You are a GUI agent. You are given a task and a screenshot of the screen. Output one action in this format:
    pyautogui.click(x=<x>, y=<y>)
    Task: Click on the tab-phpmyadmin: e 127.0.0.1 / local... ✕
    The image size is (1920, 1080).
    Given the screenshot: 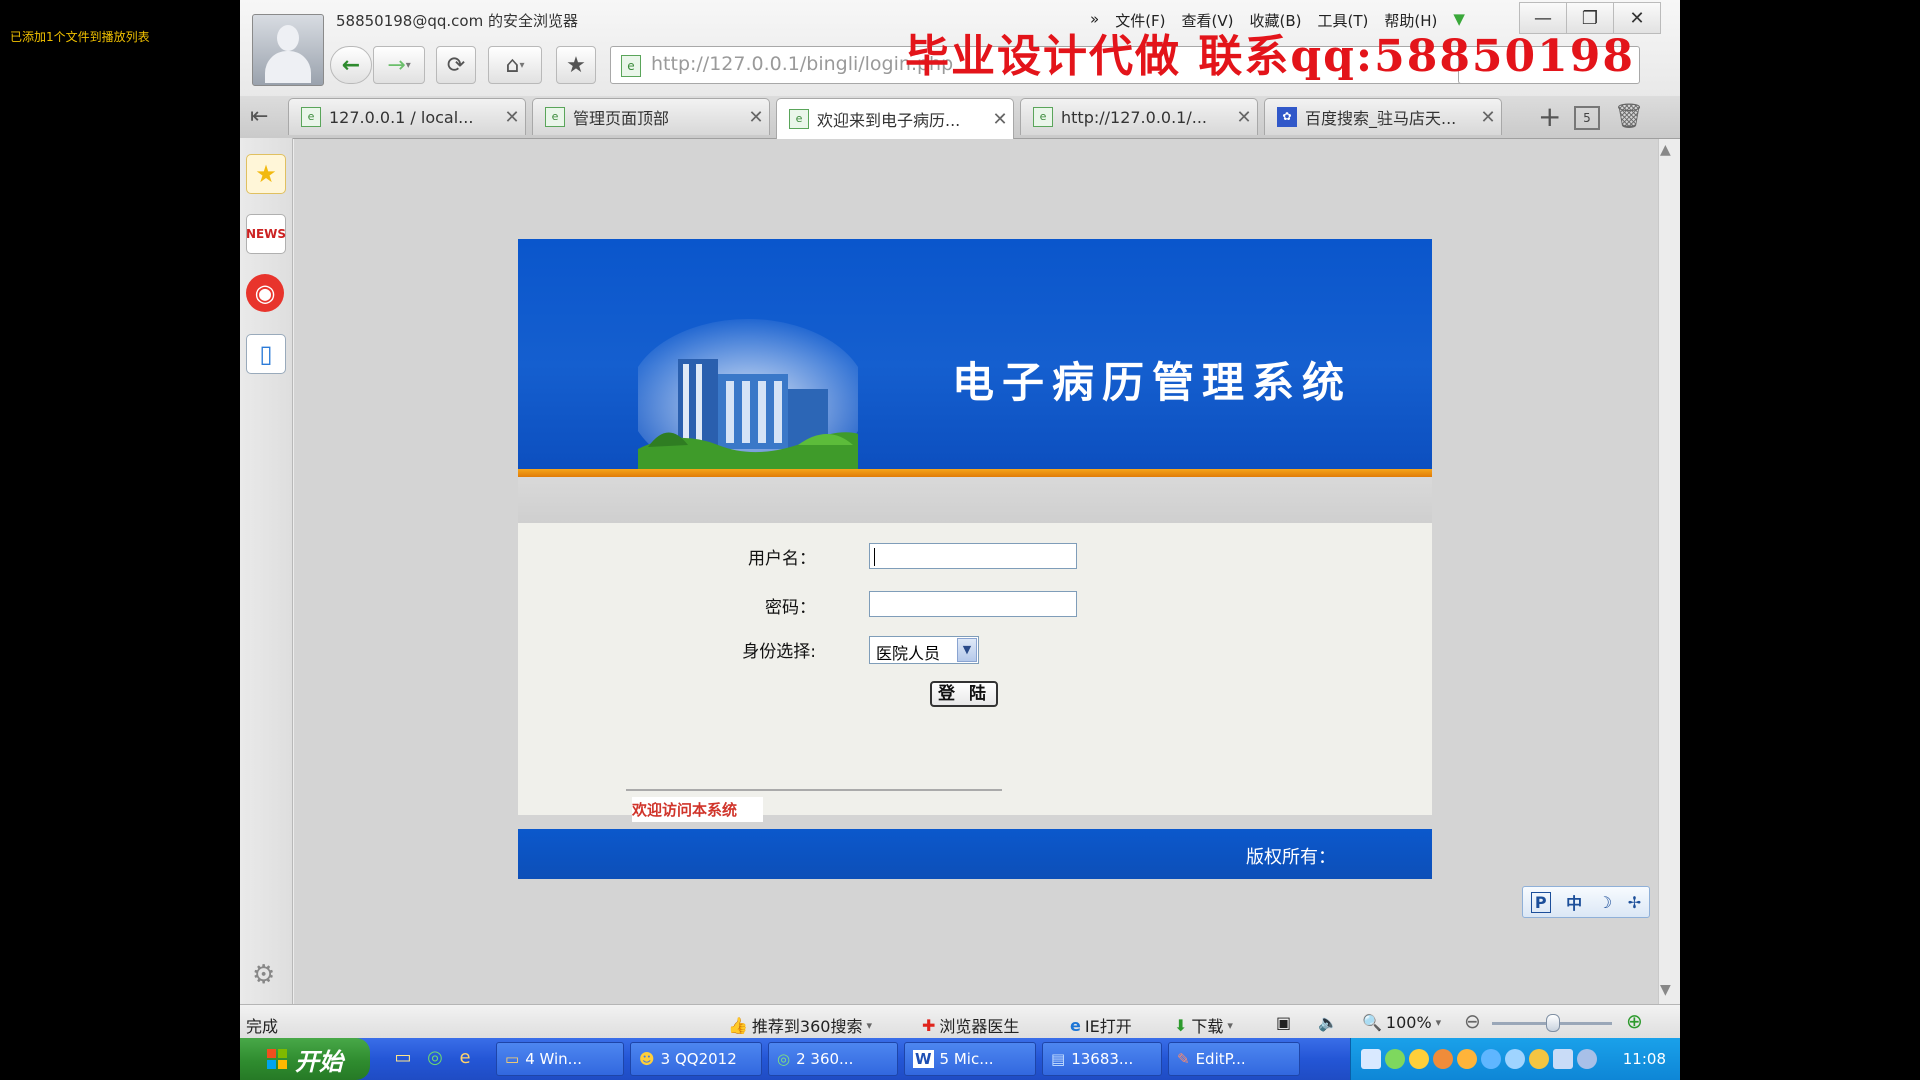 What is the action you would take?
    pyautogui.click(x=407, y=116)
    